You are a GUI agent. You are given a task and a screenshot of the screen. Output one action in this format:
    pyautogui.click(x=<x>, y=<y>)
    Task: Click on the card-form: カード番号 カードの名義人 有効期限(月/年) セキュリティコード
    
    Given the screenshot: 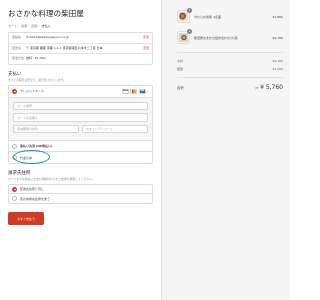 What is the action you would take?
    pyautogui.click(x=80, y=119)
    